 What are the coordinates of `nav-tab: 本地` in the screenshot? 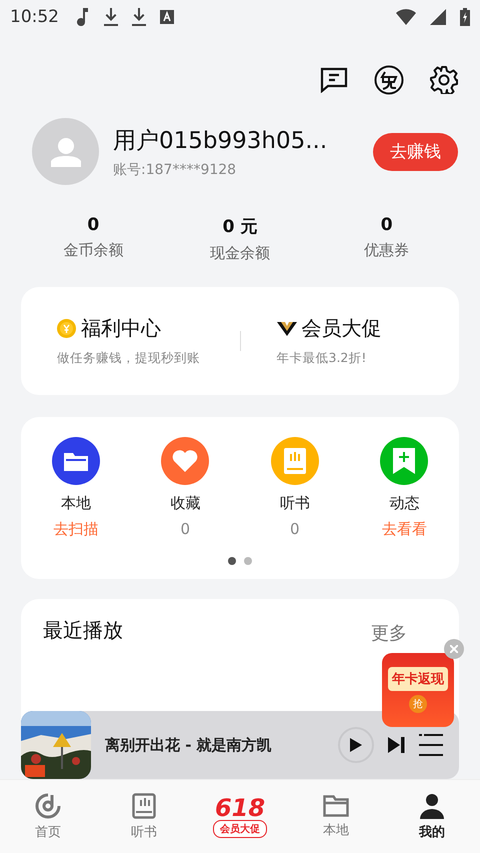 It's located at (336, 816).